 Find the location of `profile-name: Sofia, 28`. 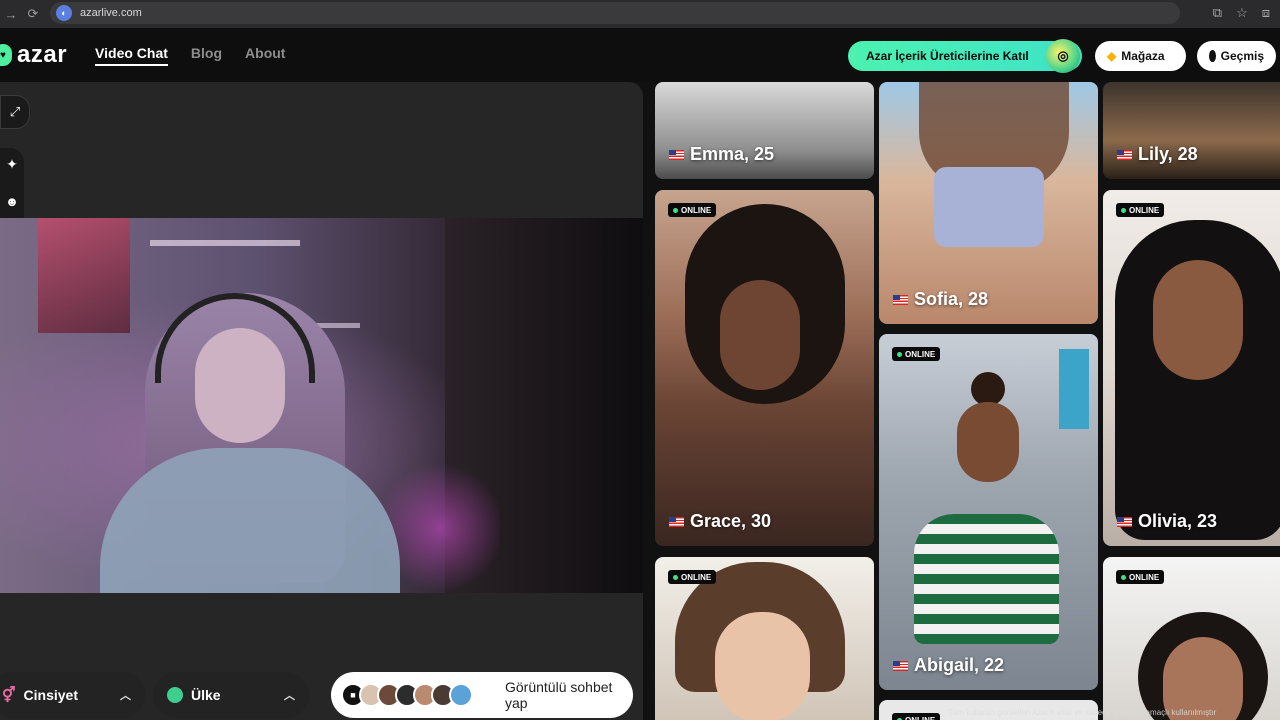

profile-name: Sofia, 28 is located at coordinates (940, 299).